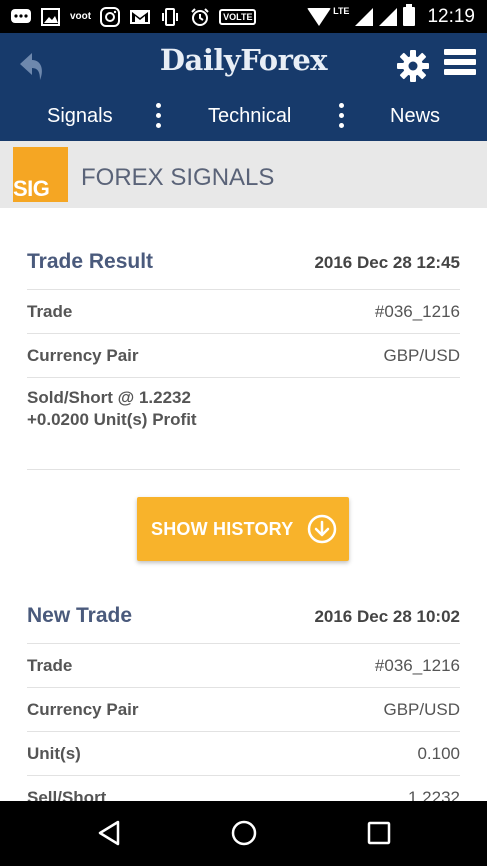 This screenshot has height=866, width=487. I want to click on lte-label: LTE, so click(341, 10).